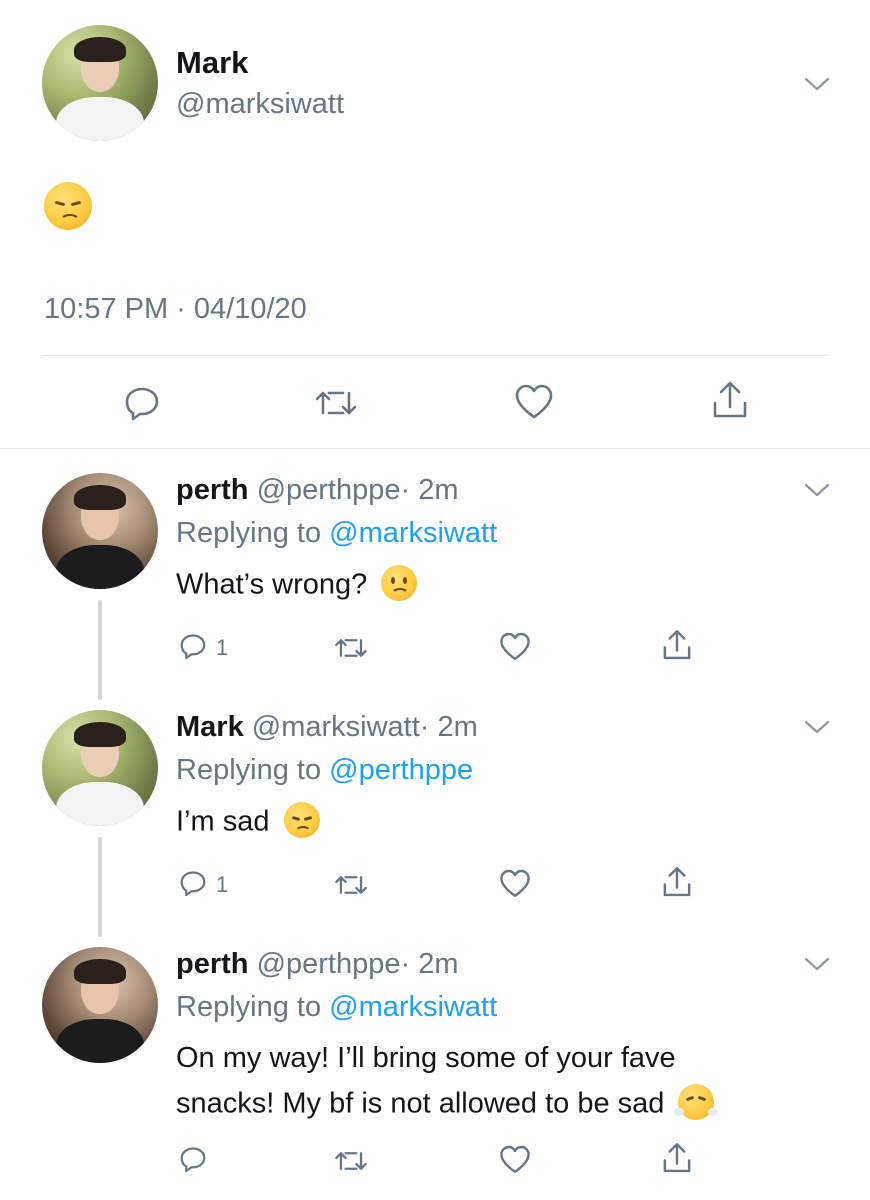 The height and width of the screenshot is (1200, 870). What do you see at coordinates (260, 104) in the screenshot?
I see `main-handle: @marksiwatt` at bounding box center [260, 104].